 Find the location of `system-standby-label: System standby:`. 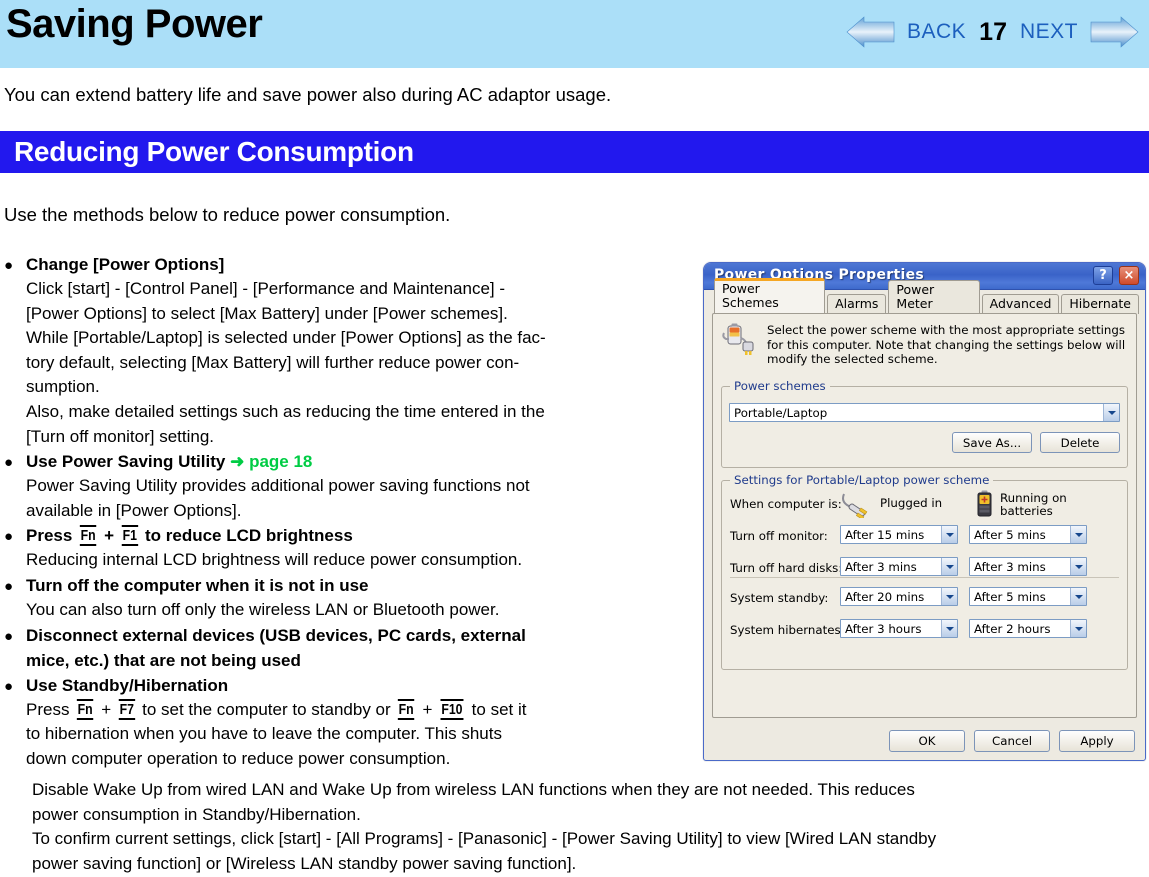

system-standby-label: System standby: is located at coordinates (779, 598).